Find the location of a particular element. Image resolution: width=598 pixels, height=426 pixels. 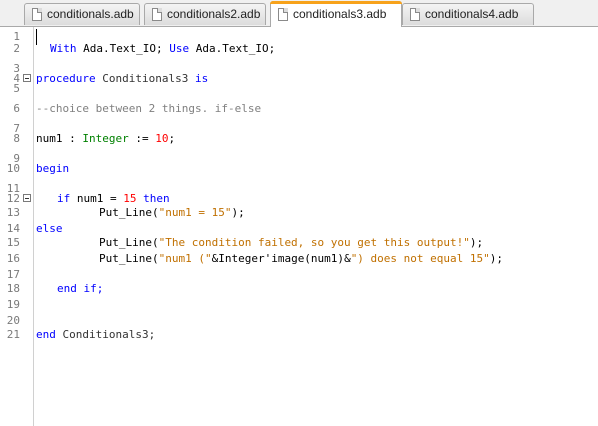

tab-label: conditionals3.adb is located at coordinates (340, 14).